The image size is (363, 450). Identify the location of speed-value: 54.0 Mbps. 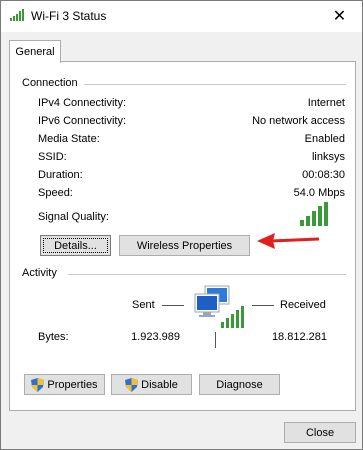
(319, 193).